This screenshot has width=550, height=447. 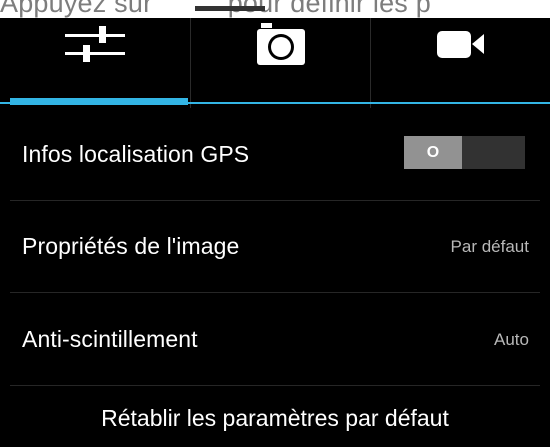 I want to click on setting-image-value: Par défaut, so click(x=489, y=246).